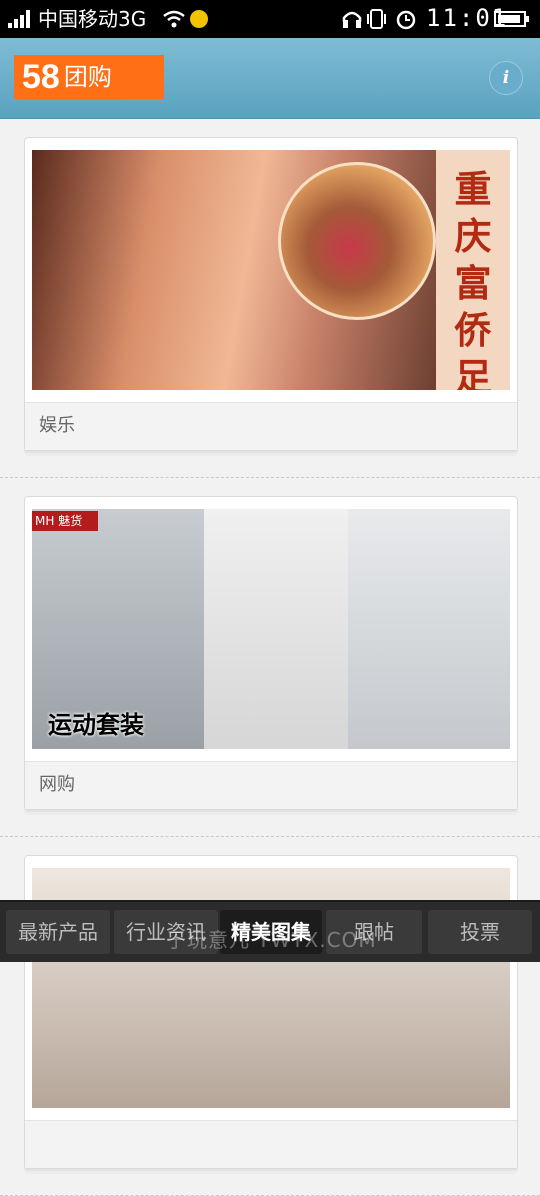  What do you see at coordinates (96, 725) in the screenshot?
I see `image-overlay-text: 运动套装` at bounding box center [96, 725].